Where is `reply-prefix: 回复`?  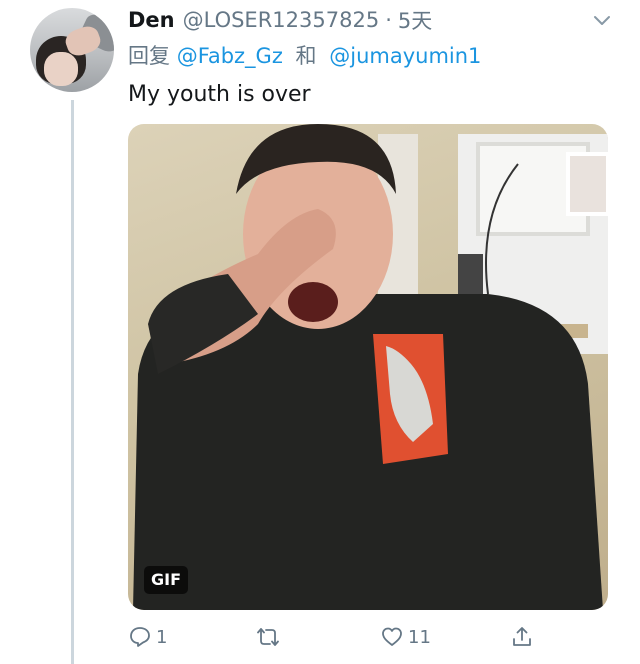 reply-prefix: 回复 is located at coordinates (149, 56).